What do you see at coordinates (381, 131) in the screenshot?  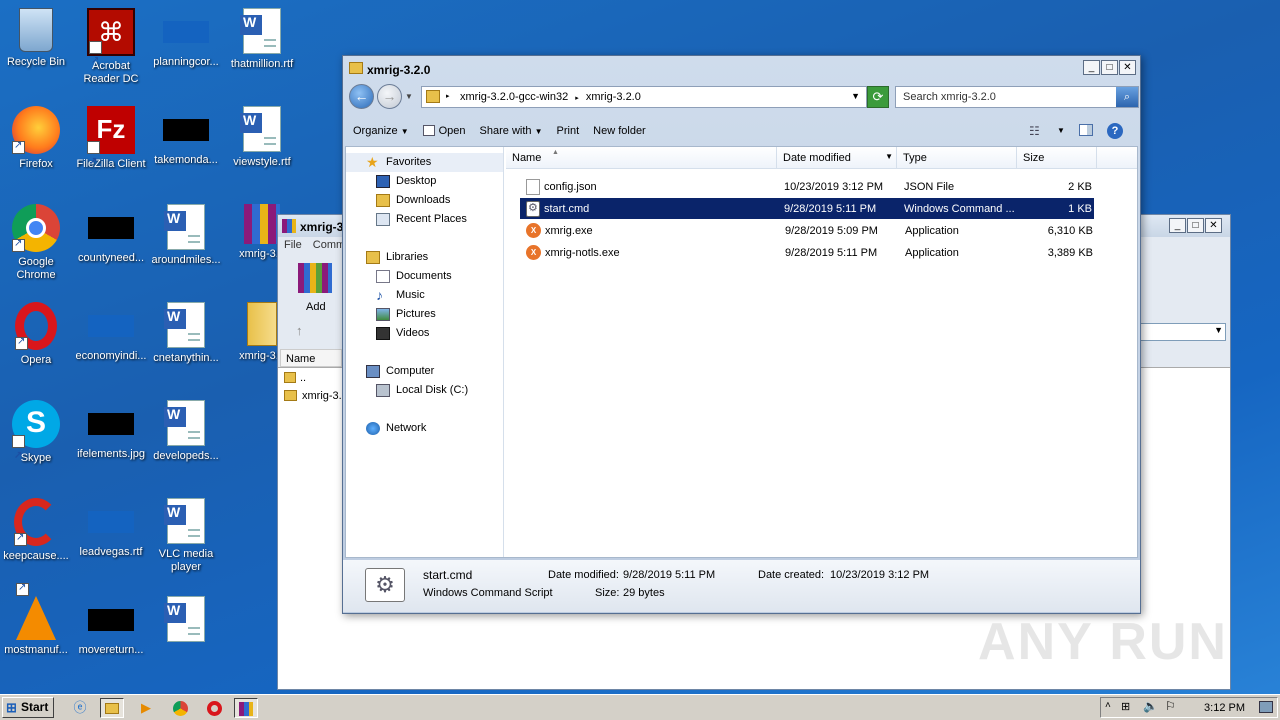 I see `organize-button: Organize ▼` at bounding box center [381, 131].